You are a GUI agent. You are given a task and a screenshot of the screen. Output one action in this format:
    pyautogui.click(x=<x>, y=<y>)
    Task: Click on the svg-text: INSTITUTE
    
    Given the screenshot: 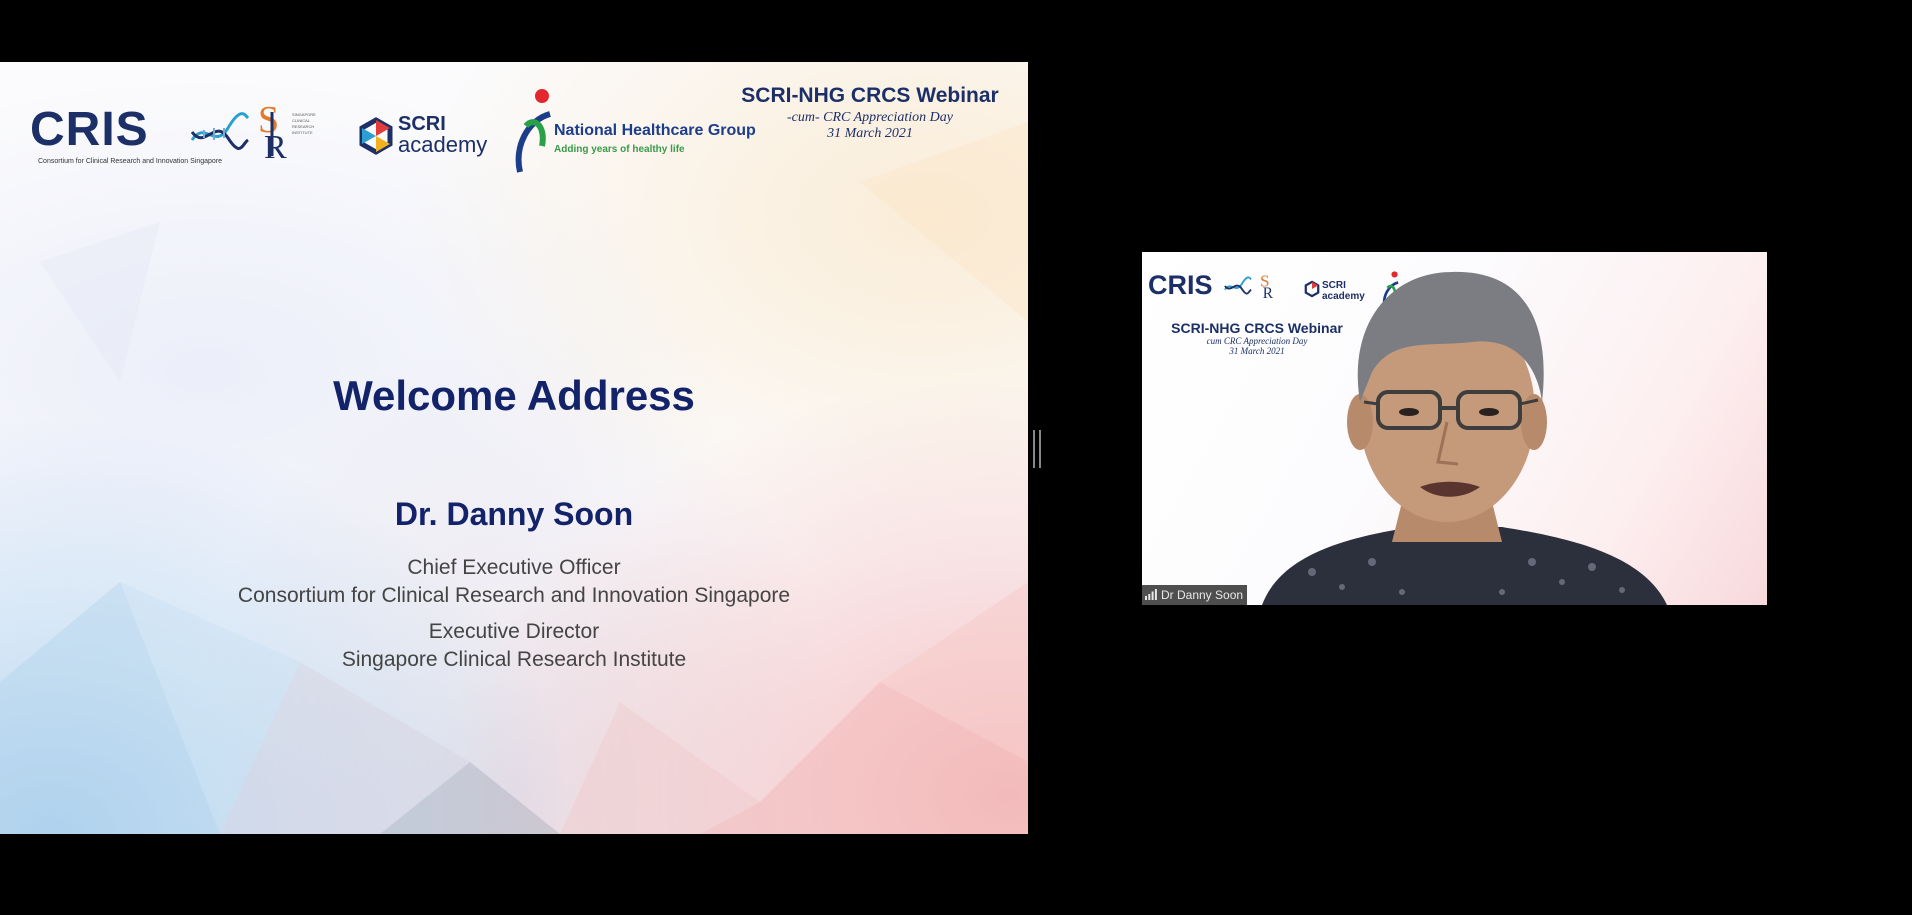 What is the action you would take?
    pyautogui.click(x=302, y=132)
    